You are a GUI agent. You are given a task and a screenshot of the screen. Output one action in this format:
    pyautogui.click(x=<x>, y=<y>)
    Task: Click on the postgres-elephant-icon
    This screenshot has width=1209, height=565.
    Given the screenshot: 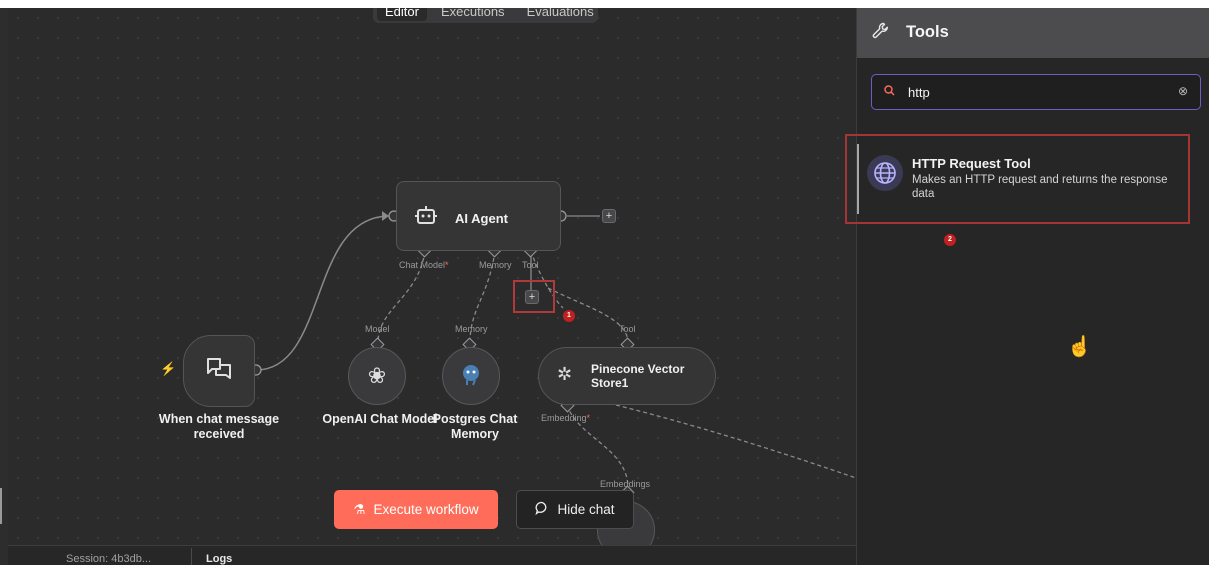 What is the action you would take?
    pyautogui.click(x=471, y=376)
    